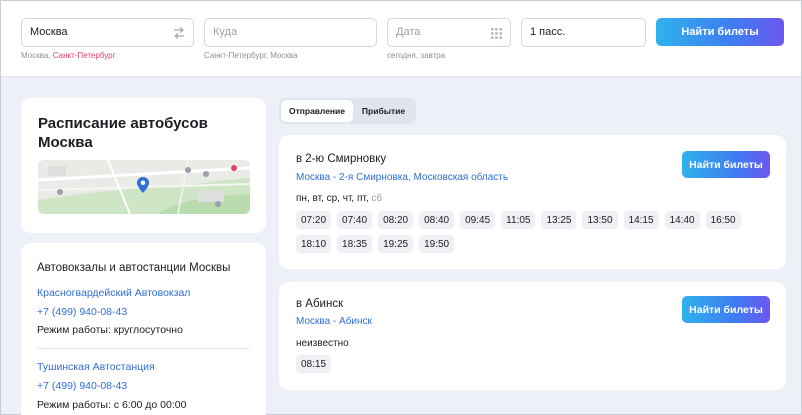  I want to click on time-chip: 13:25, so click(559, 220).